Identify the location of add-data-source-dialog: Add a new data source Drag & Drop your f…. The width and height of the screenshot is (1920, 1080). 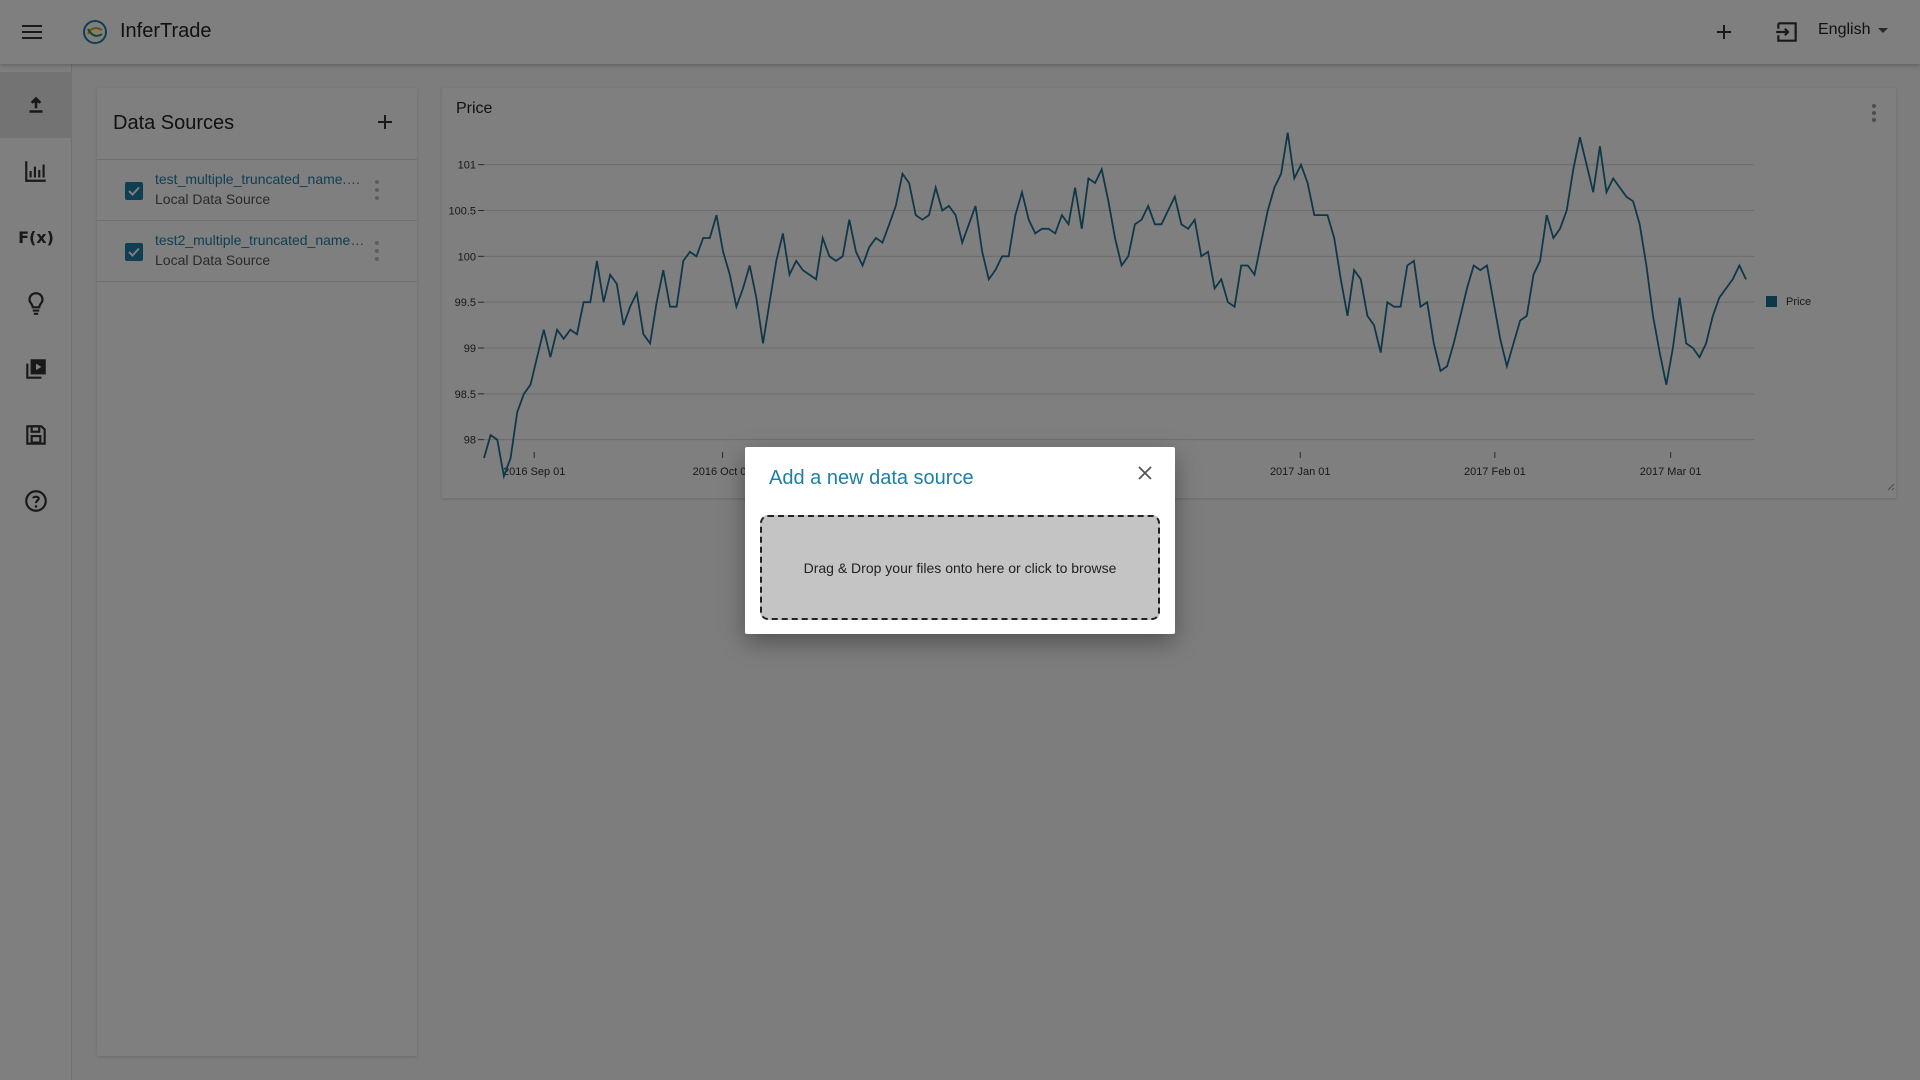
(960, 540).